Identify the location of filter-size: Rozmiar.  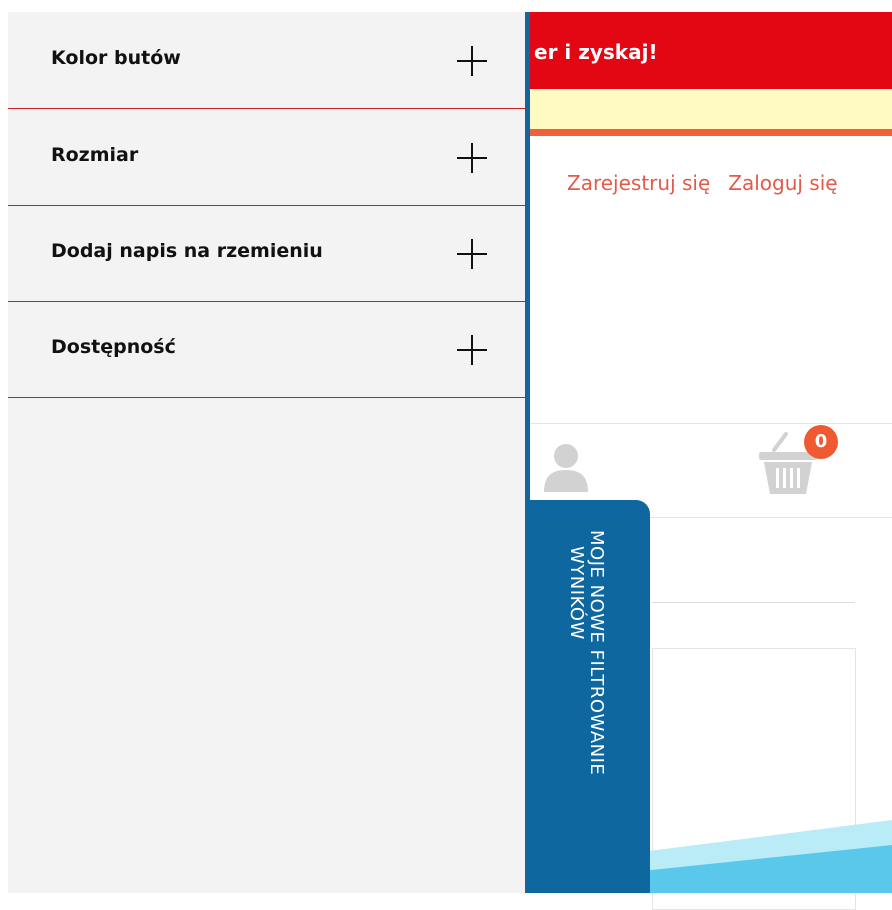
(266, 157).